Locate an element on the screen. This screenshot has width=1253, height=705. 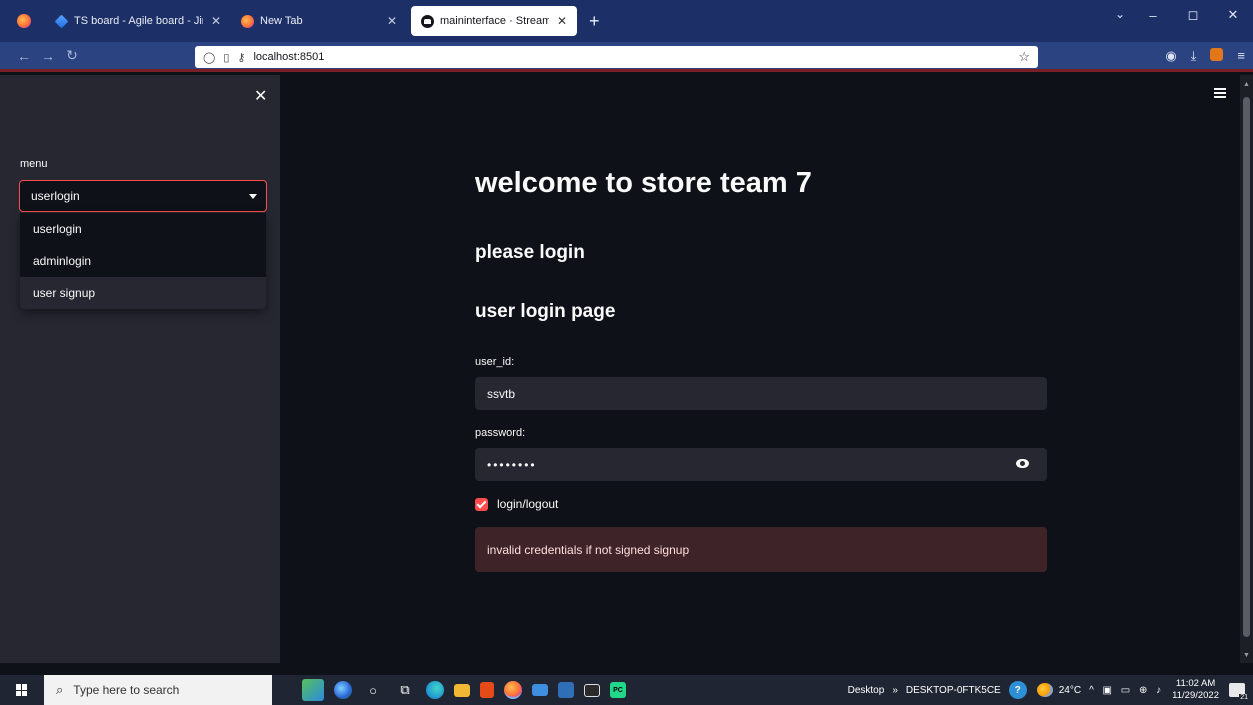
password-value: •••••••• is located at coordinates (512, 464).